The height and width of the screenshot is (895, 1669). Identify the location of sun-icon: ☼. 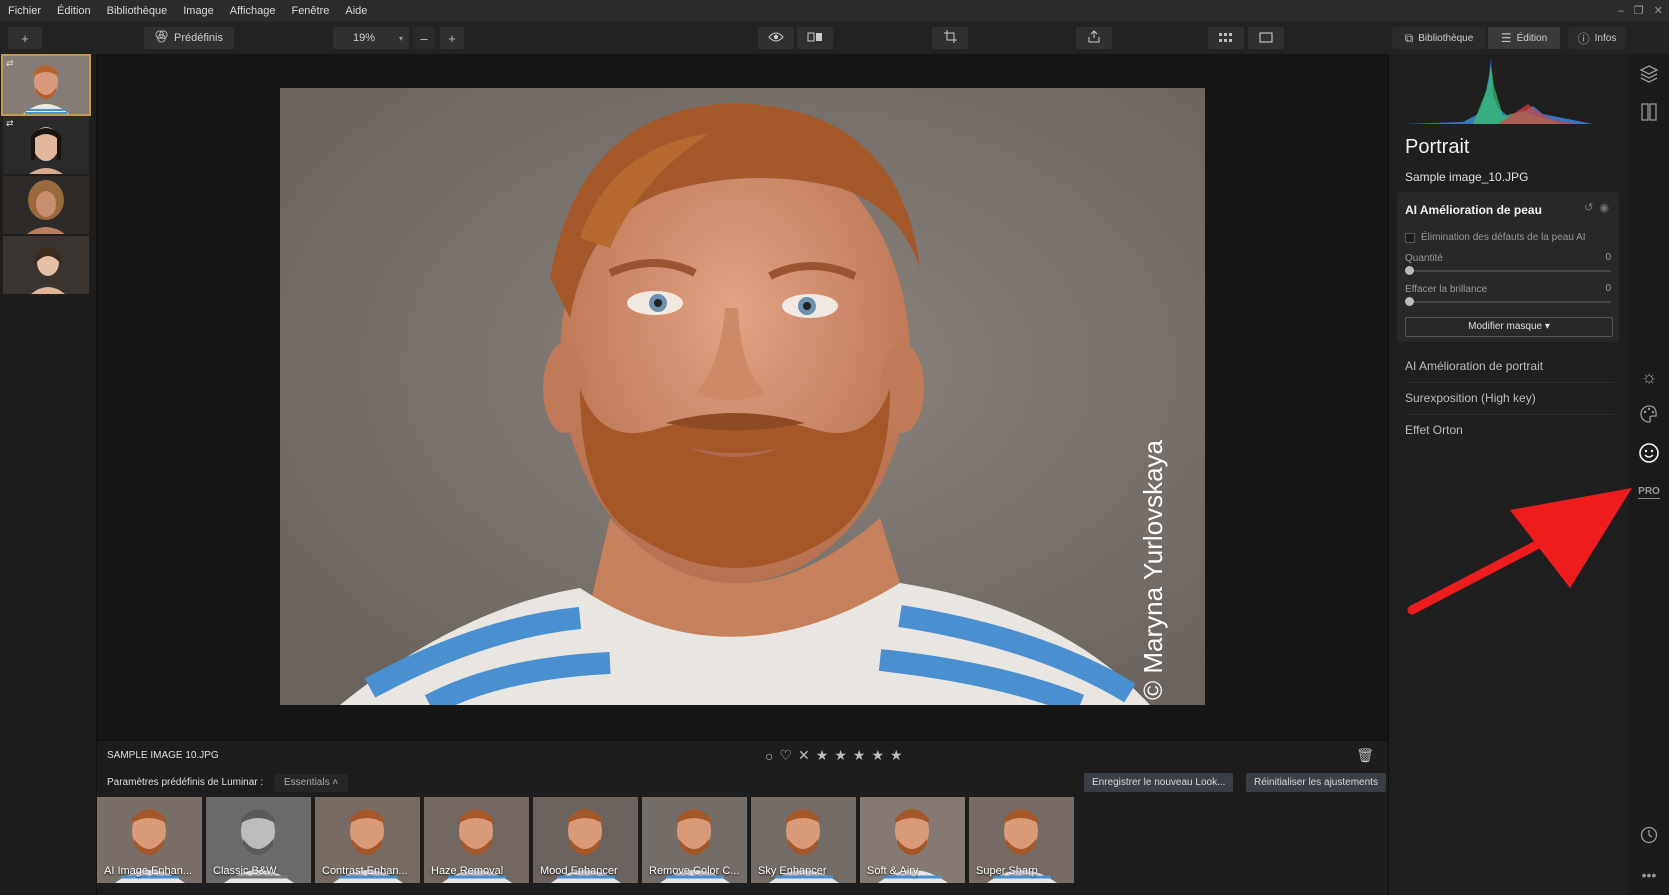
(1649, 377).